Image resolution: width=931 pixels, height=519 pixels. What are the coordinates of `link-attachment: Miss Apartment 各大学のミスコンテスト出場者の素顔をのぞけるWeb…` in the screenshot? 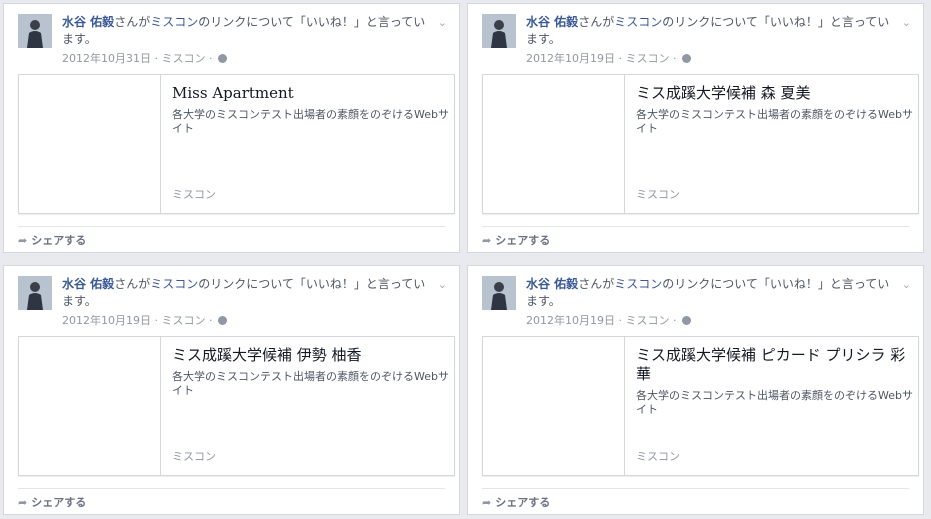 It's located at (236, 144).